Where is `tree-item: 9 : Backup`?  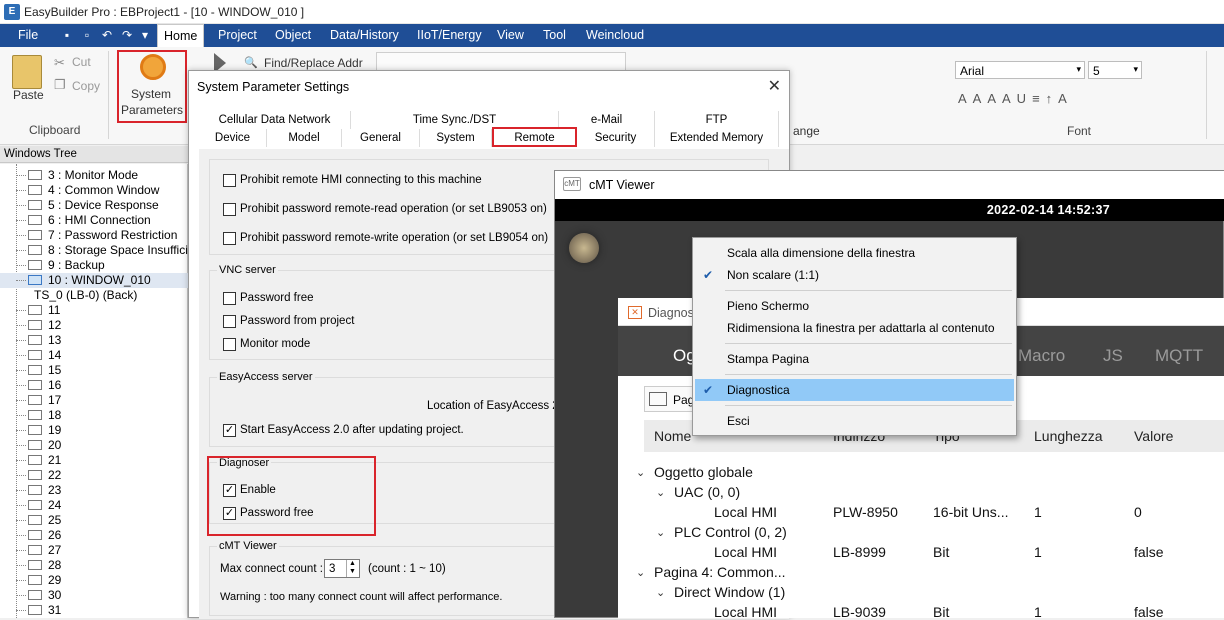
tree-item: 9 : Backup is located at coordinates (94, 265).